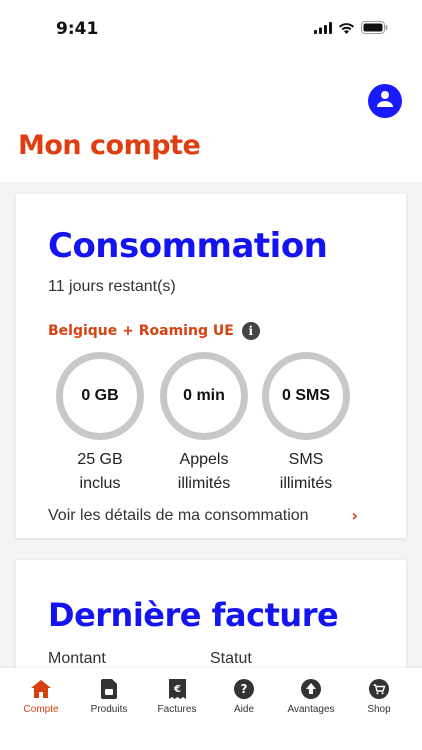  I want to click on region-row: Belgique + Roaming UE i, so click(154, 331).